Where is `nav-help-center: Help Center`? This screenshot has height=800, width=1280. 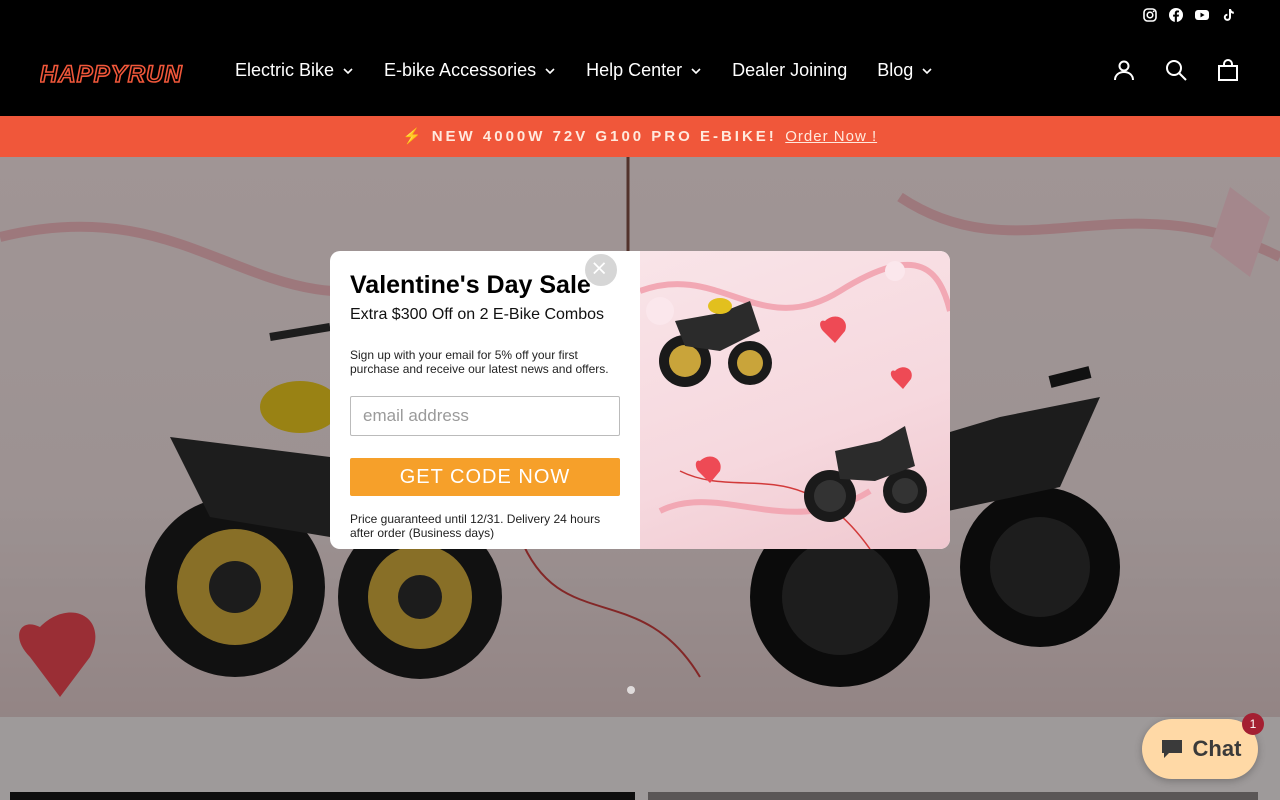
nav-help-center: Help Center is located at coordinates (644, 70).